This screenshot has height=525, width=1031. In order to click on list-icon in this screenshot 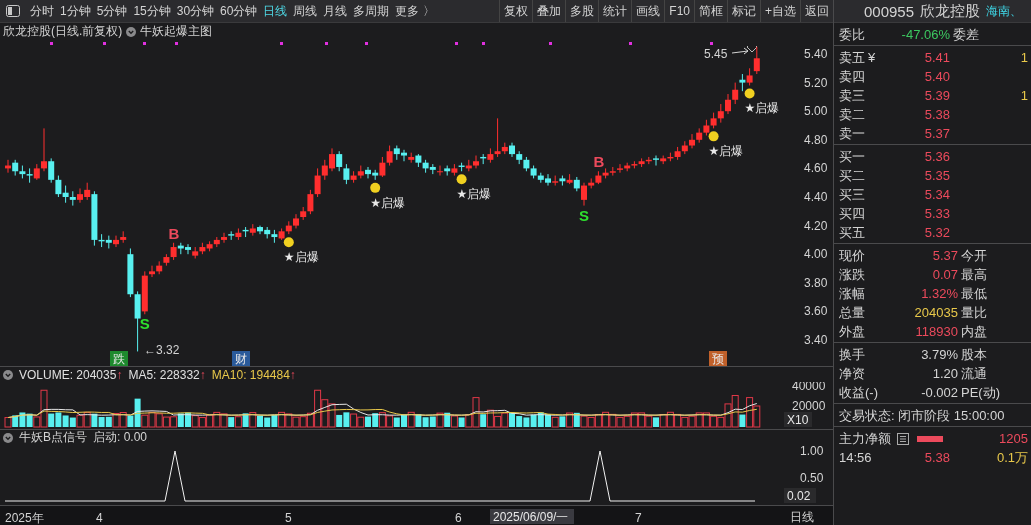, I will do `click(903, 438)`.